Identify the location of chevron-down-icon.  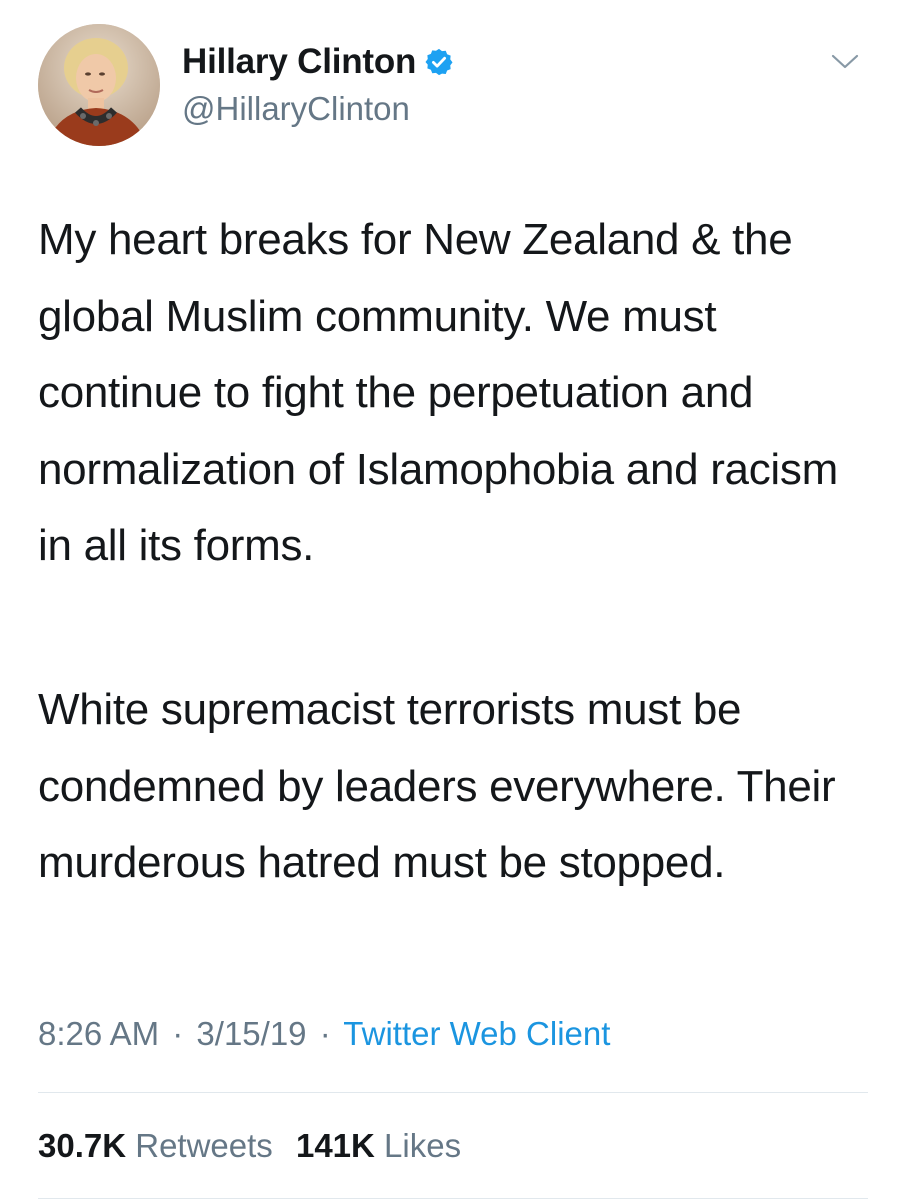
(845, 62).